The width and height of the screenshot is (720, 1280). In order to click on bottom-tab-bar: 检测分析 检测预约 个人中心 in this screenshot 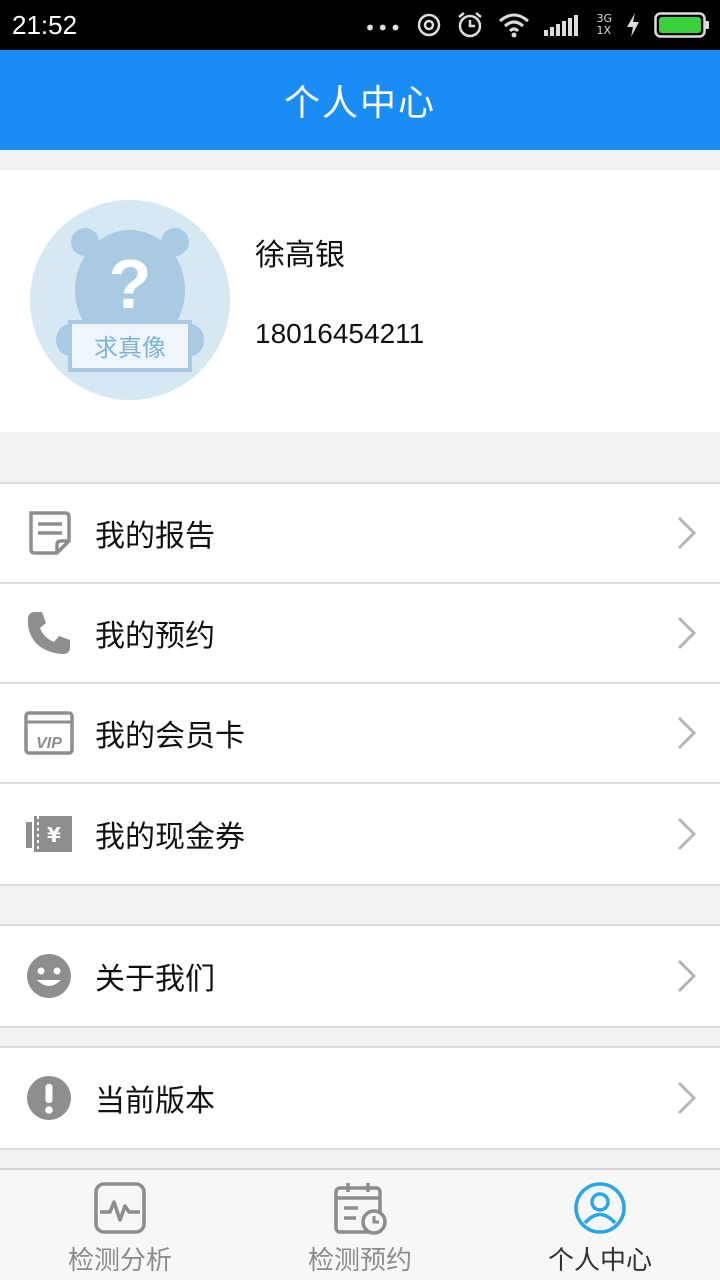, I will do `click(360, 1224)`.